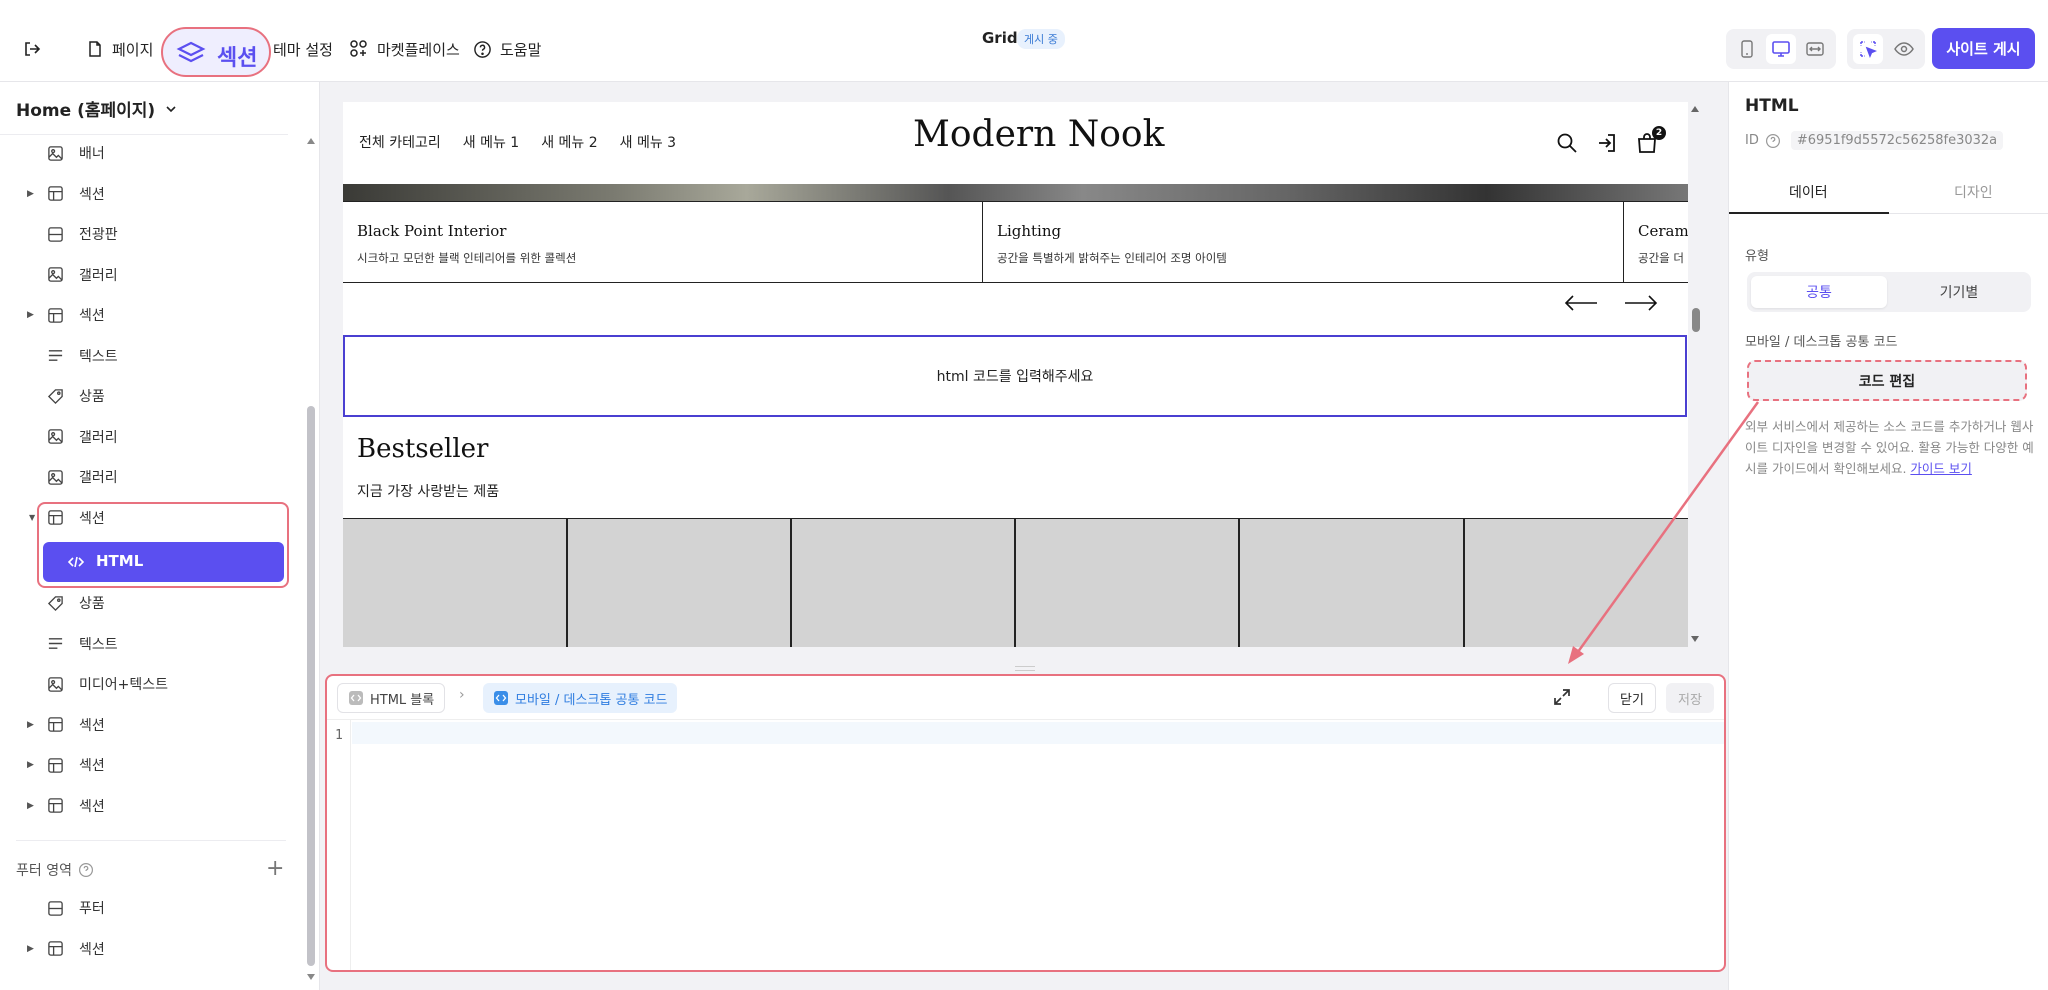 This screenshot has height=990, width=2048. What do you see at coordinates (311, 686) in the screenshot?
I see `sidebar-scroll-thumb` at bounding box center [311, 686].